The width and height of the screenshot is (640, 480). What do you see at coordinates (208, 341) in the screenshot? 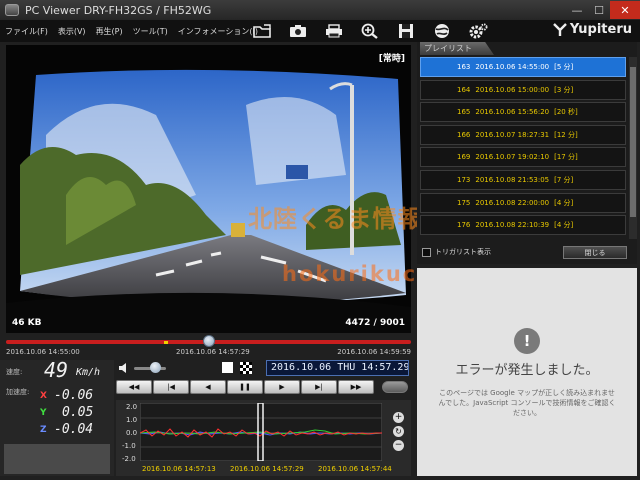
I see `timeline-knob` at bounding box center [208, 341].